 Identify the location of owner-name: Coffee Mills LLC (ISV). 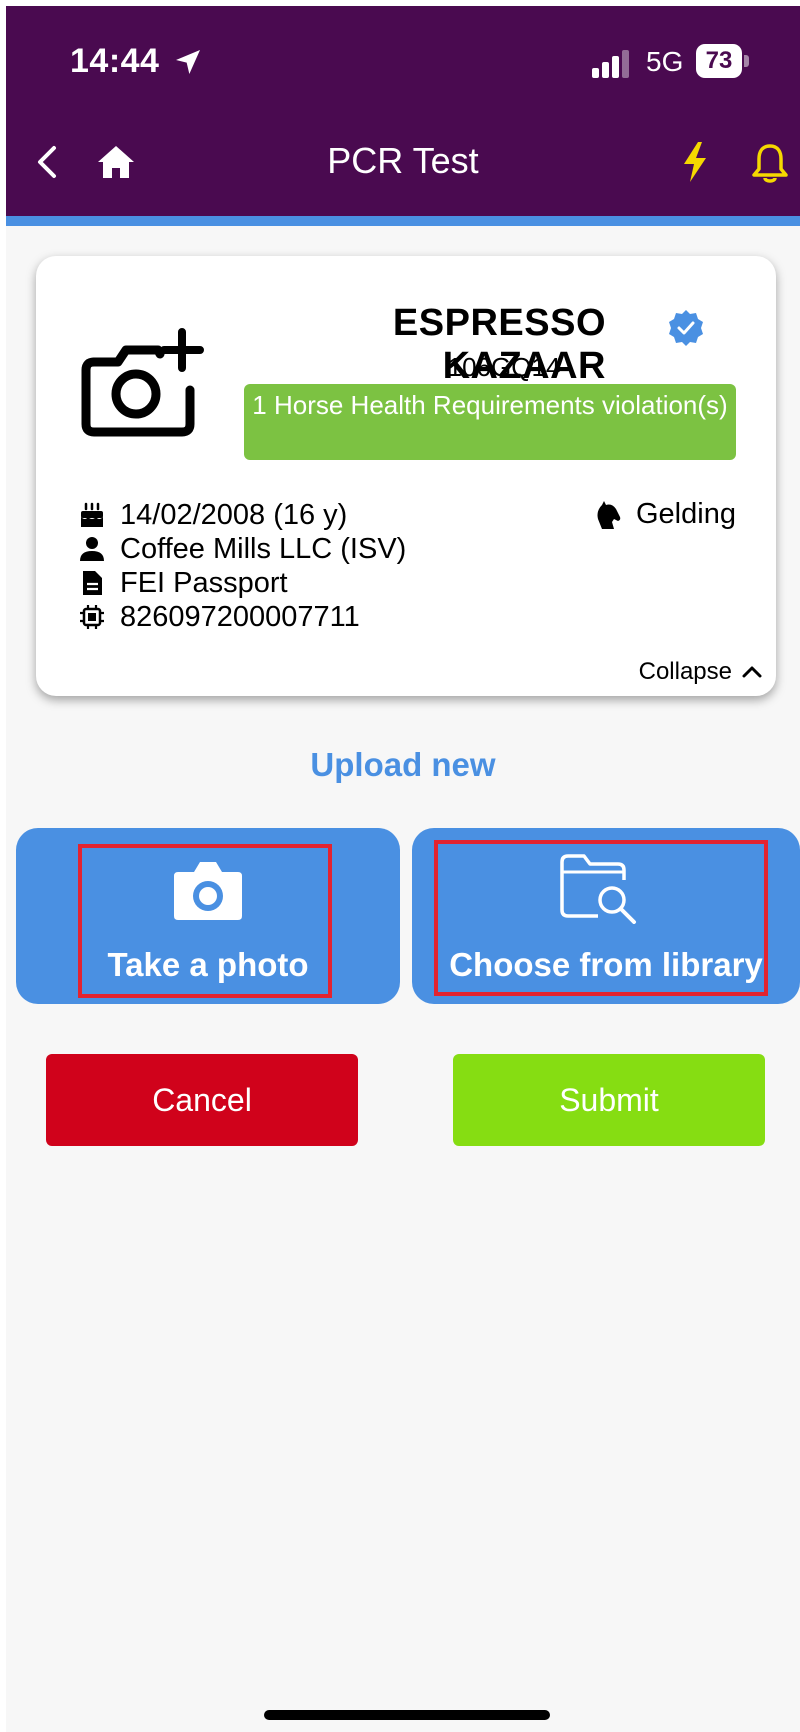
(263, 548).